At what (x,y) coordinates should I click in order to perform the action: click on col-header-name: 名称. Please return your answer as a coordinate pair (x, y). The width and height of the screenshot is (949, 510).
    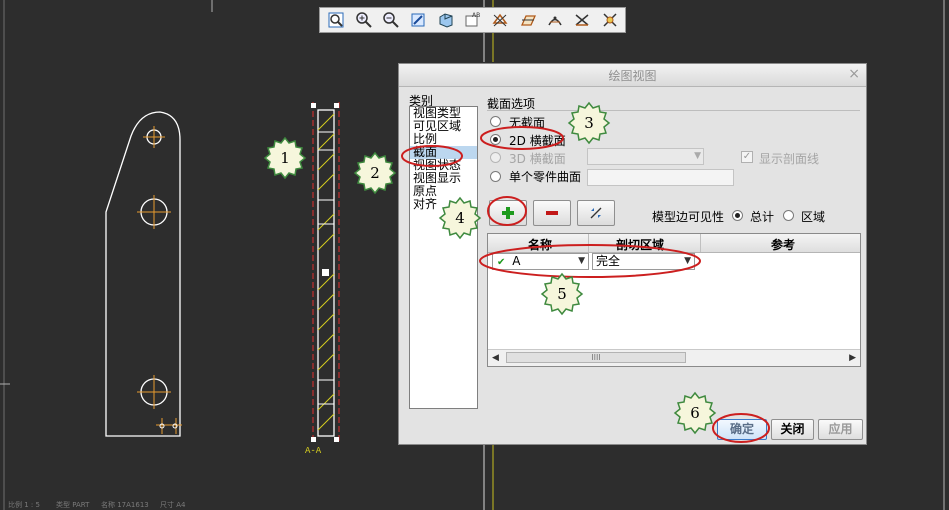
    Looking at the image, I should click on (540, 244).